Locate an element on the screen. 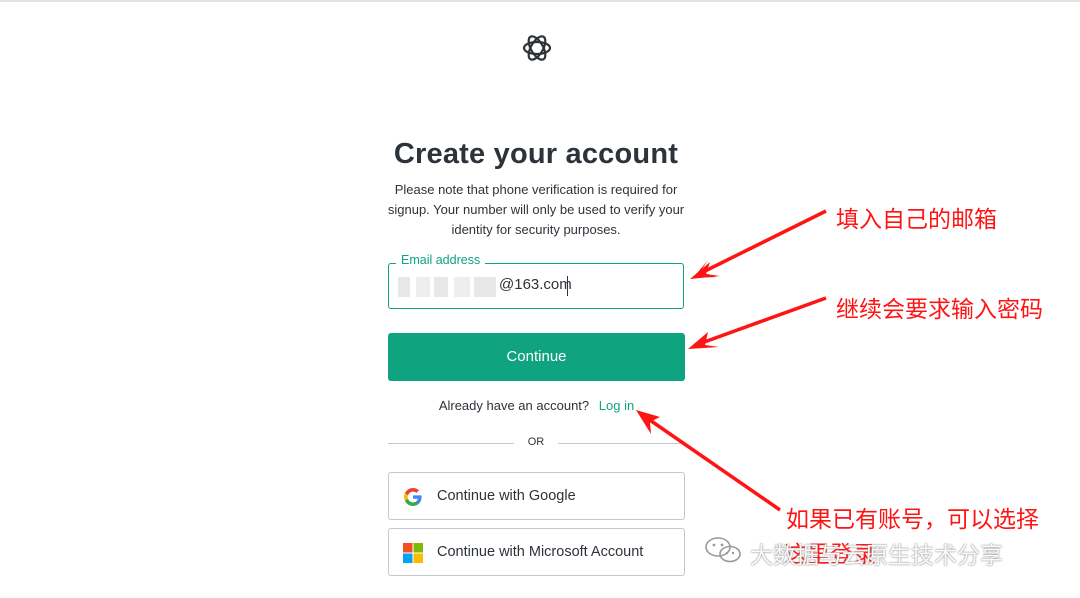 The width and height of the screenshot is (1080, 598). annotation-login-line1: 如果已有账号，可以选择 is located at coordinates (912, 520).